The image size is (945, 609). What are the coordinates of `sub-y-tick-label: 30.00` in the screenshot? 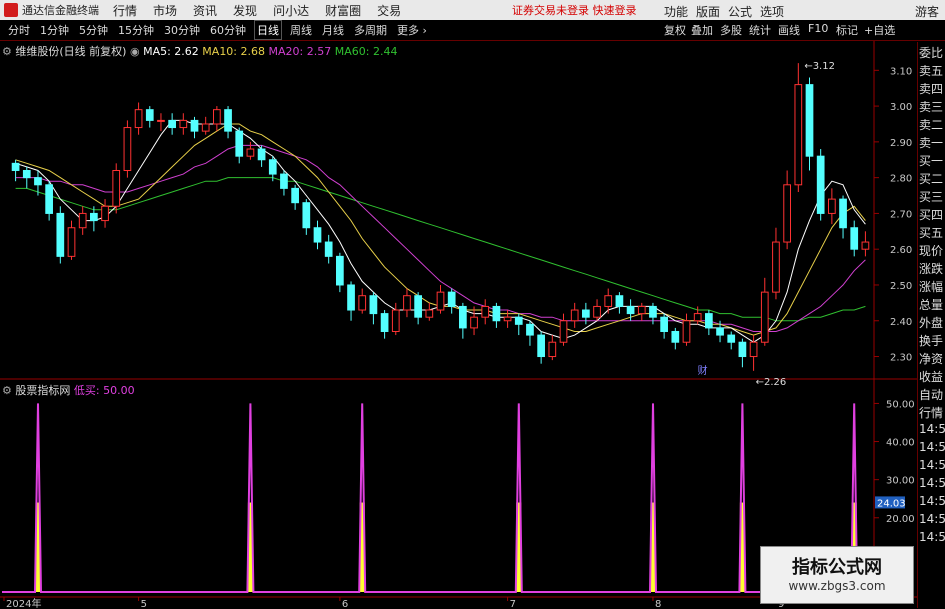 It's located at (900, 481).